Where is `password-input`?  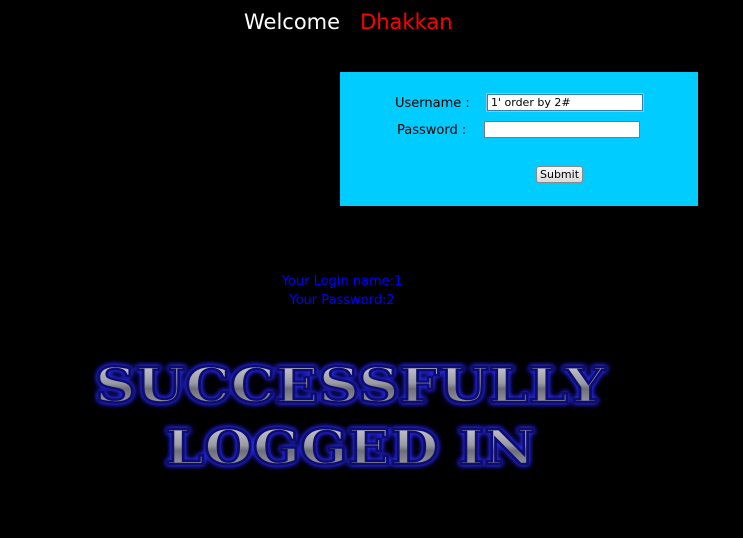
password-input is located at coordinates (562, 129).